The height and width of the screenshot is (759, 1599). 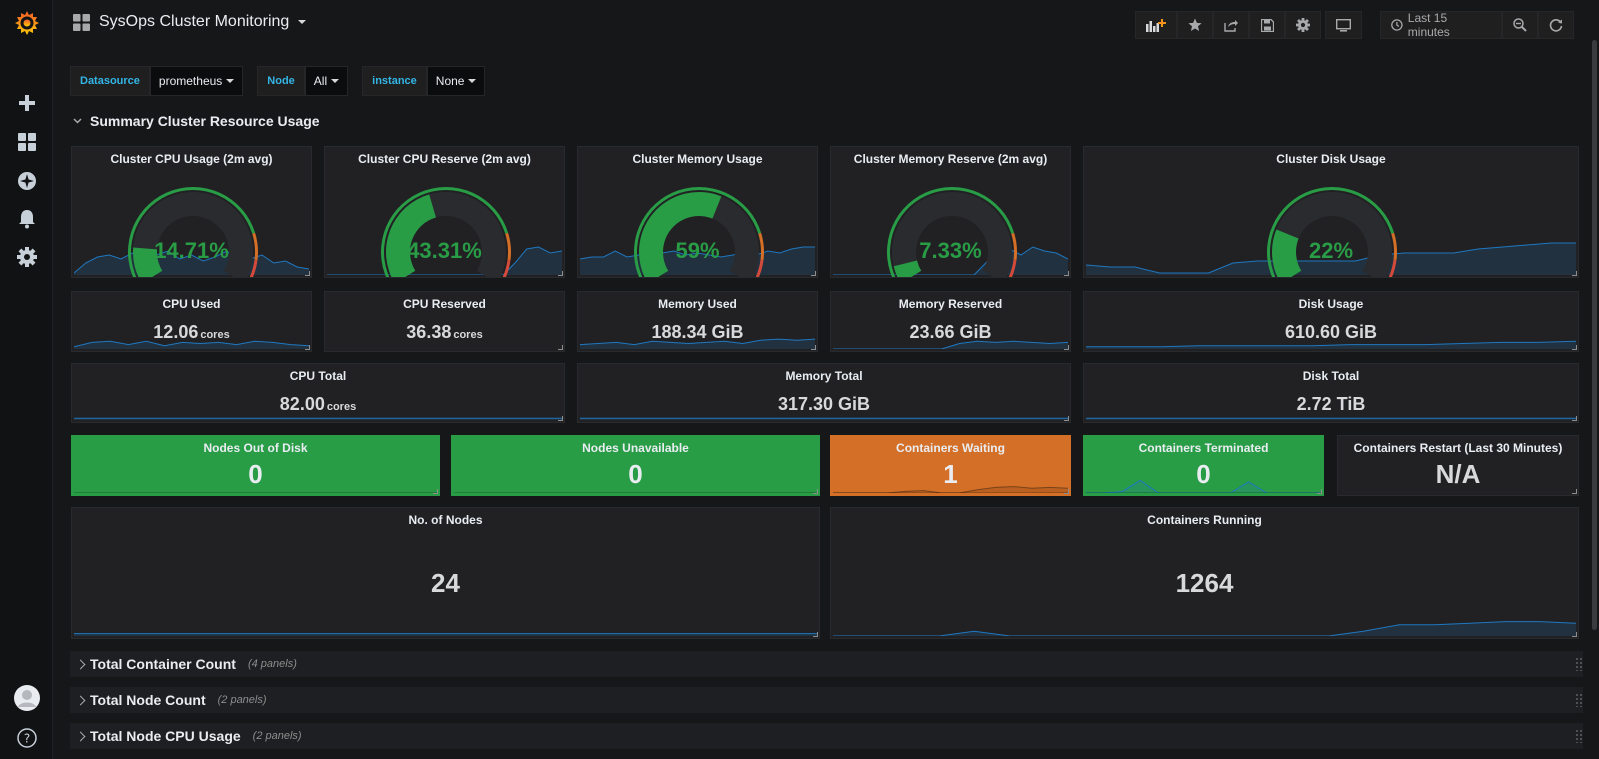 What do you see at coordinates (1594, 335) in the screenshot?
I see `scrollbar` at bounding box center [1594, 335].